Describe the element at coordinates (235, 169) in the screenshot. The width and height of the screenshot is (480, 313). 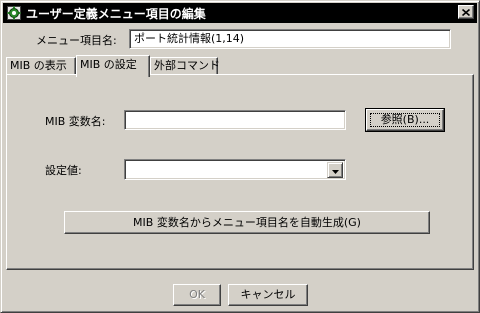
I see `setting-value-combobox` at that location.